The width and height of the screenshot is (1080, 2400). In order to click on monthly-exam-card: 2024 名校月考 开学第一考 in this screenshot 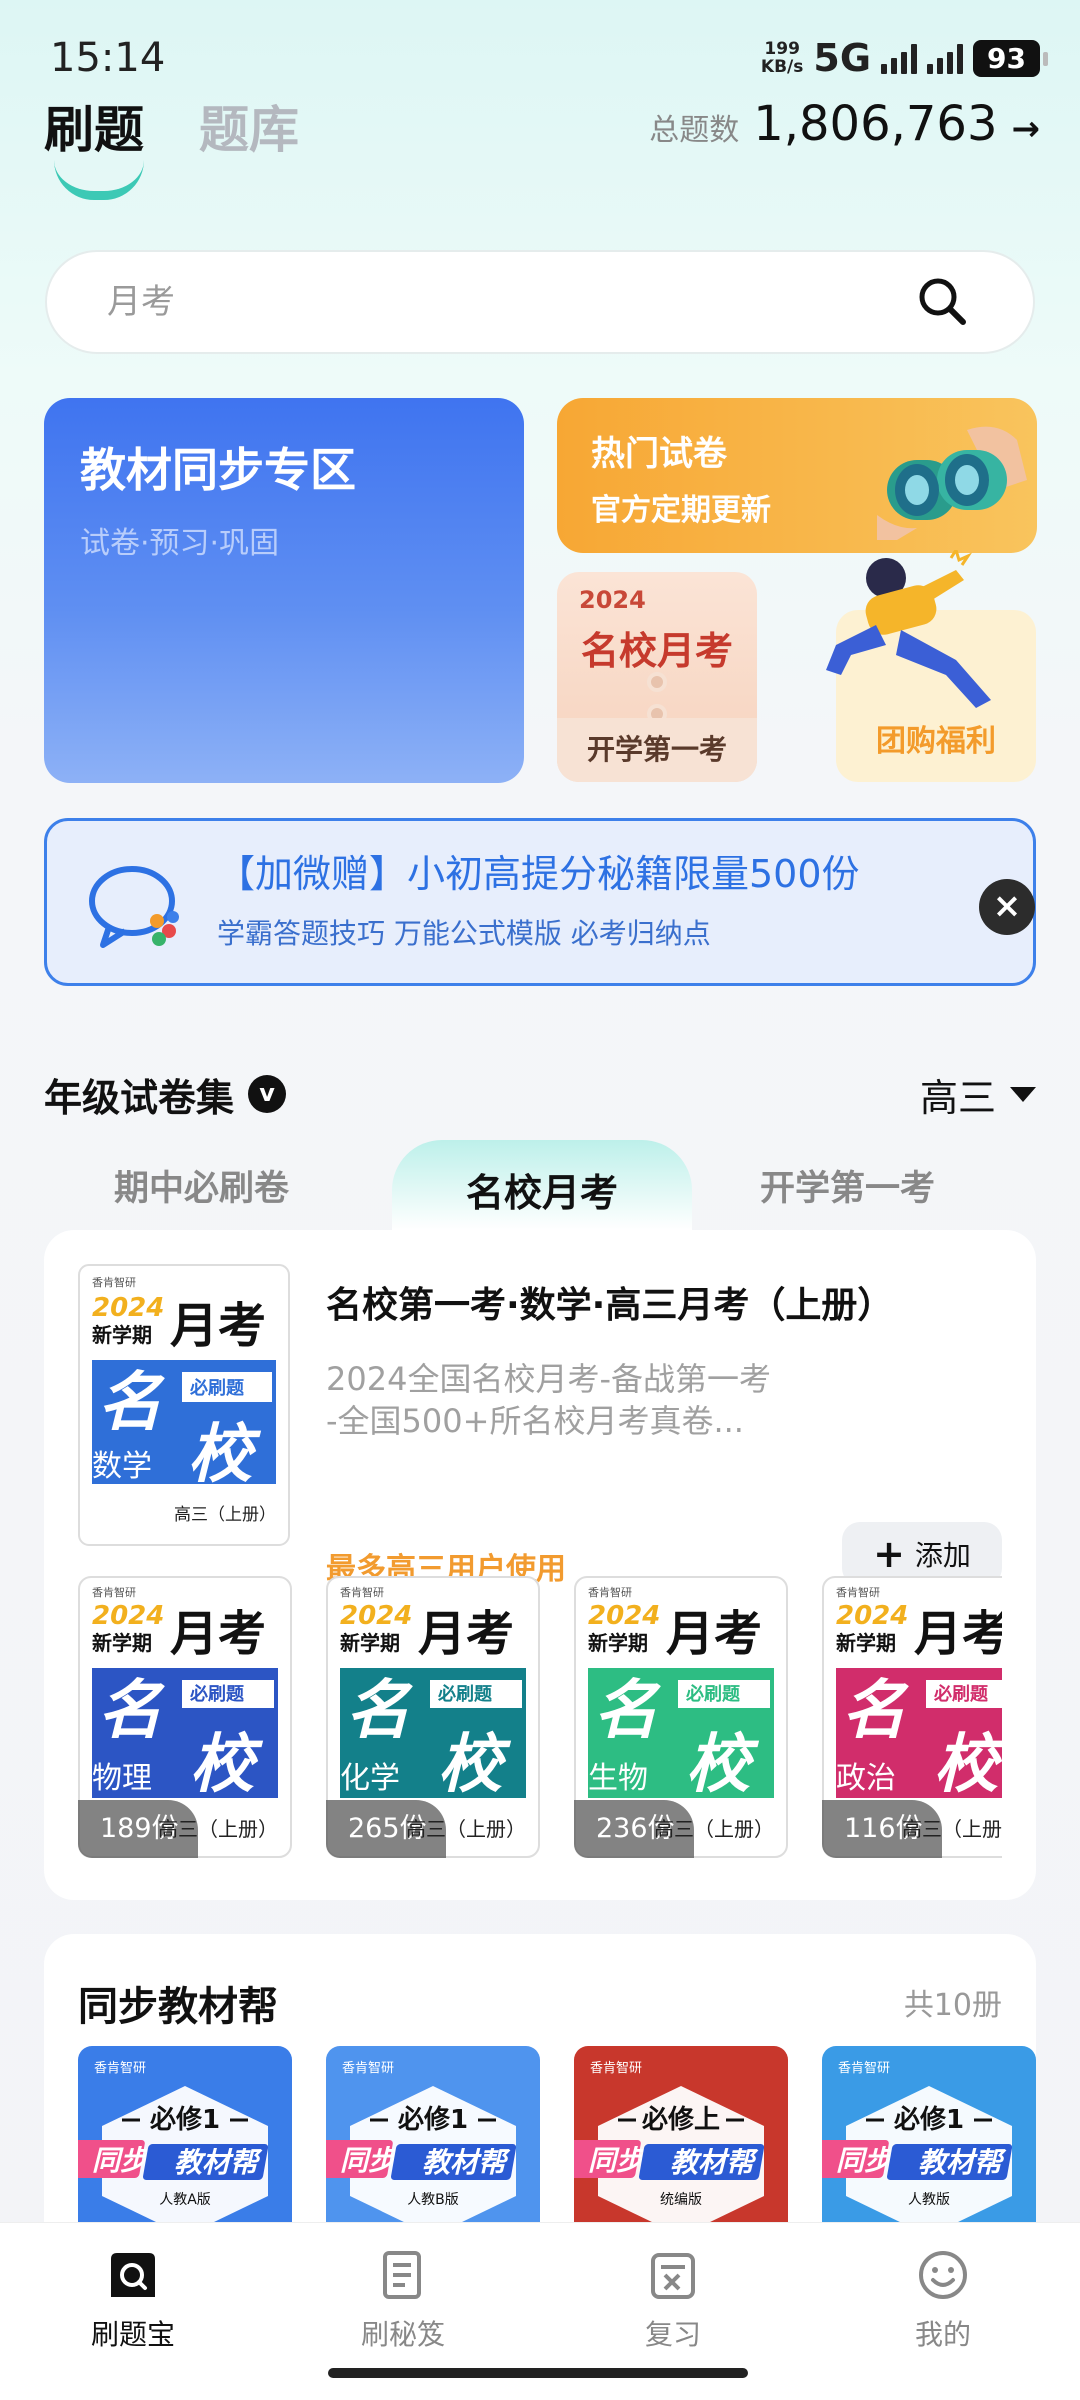, I will do `click(657, 677)`.